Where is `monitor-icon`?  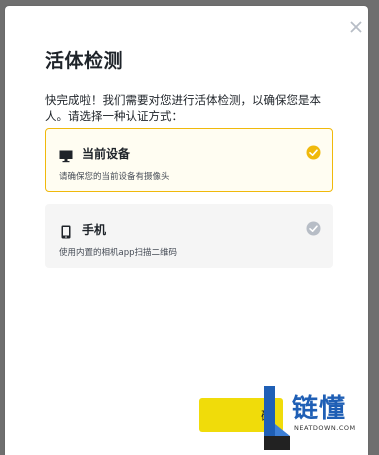
monitor-icon is located at coordinates (66, 155).